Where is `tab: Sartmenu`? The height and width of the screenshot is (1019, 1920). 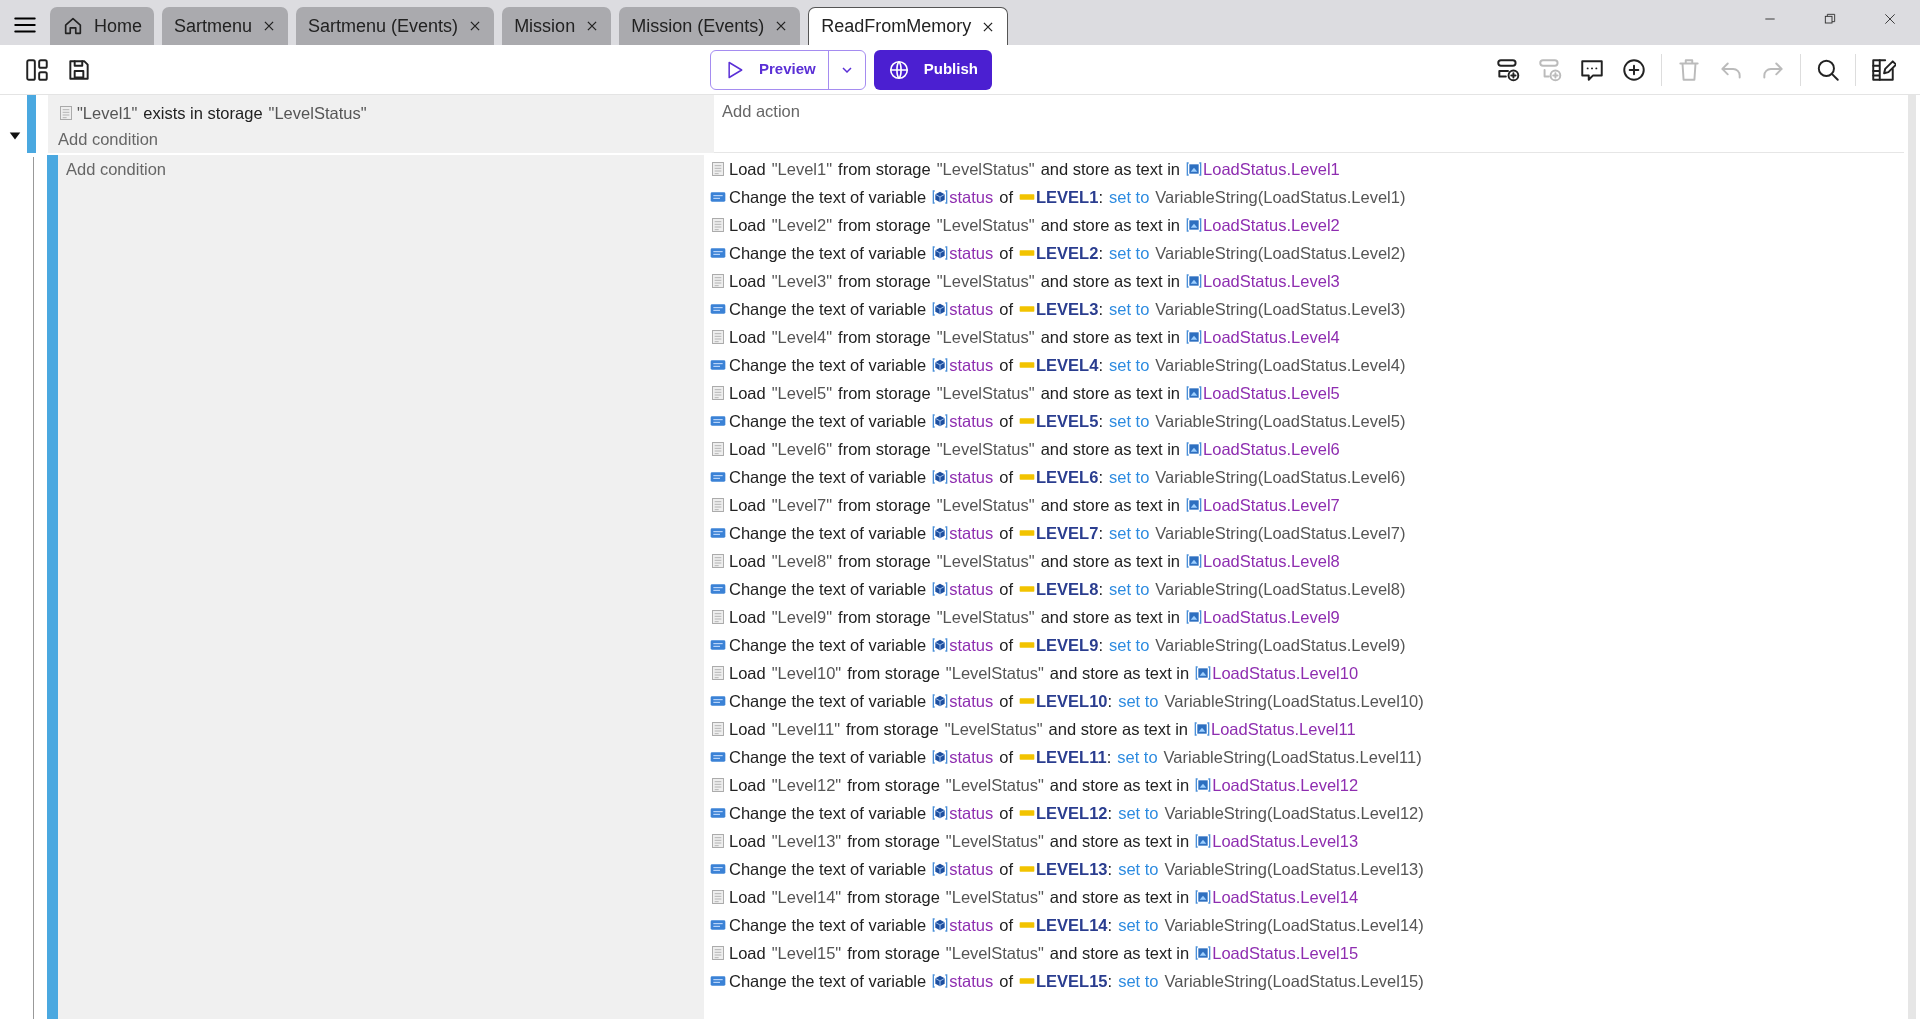
tab: Sartmenu is located at coordinates (225, 26).